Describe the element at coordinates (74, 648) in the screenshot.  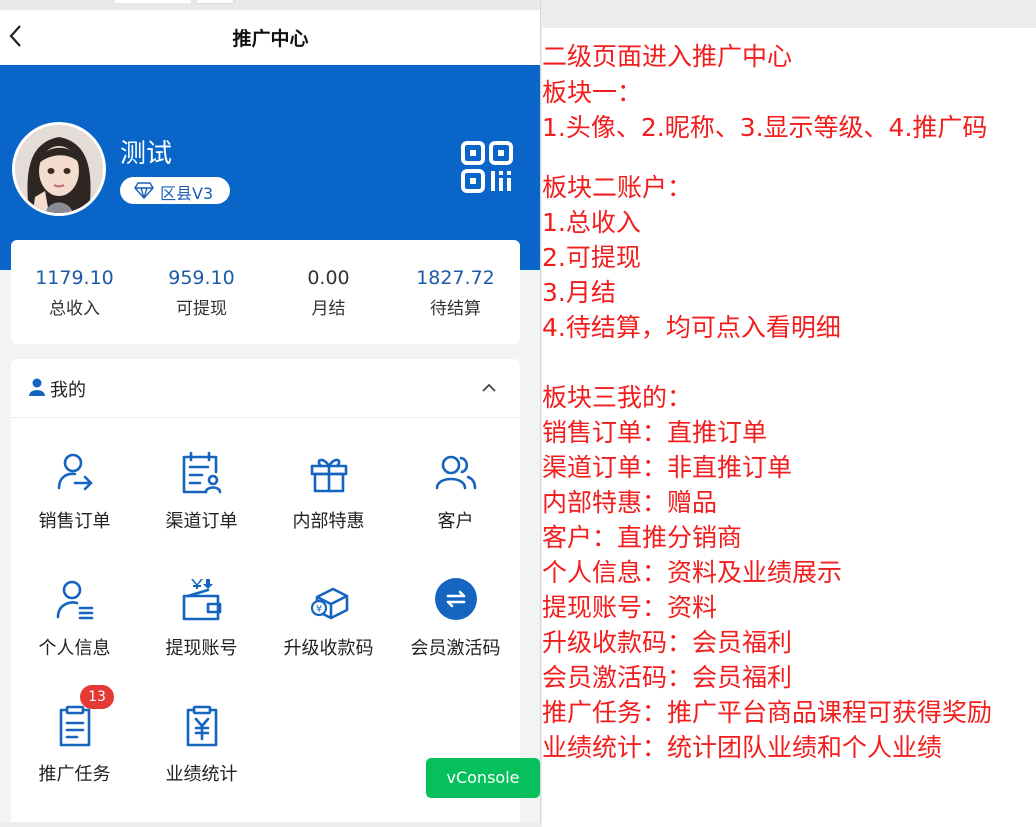
I see `grid-label: 个人信息` at that location.